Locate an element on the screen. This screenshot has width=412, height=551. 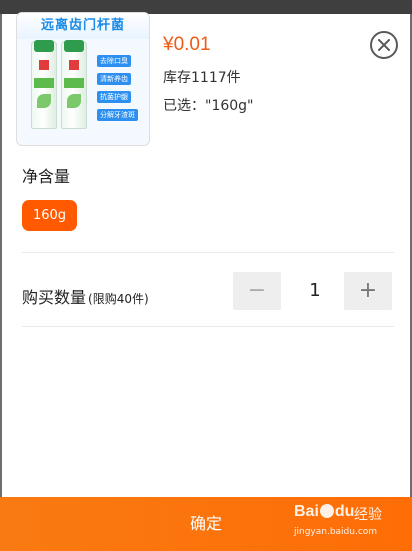
quantity-label-text: 购买数量 is located at coordinates (54, 297).